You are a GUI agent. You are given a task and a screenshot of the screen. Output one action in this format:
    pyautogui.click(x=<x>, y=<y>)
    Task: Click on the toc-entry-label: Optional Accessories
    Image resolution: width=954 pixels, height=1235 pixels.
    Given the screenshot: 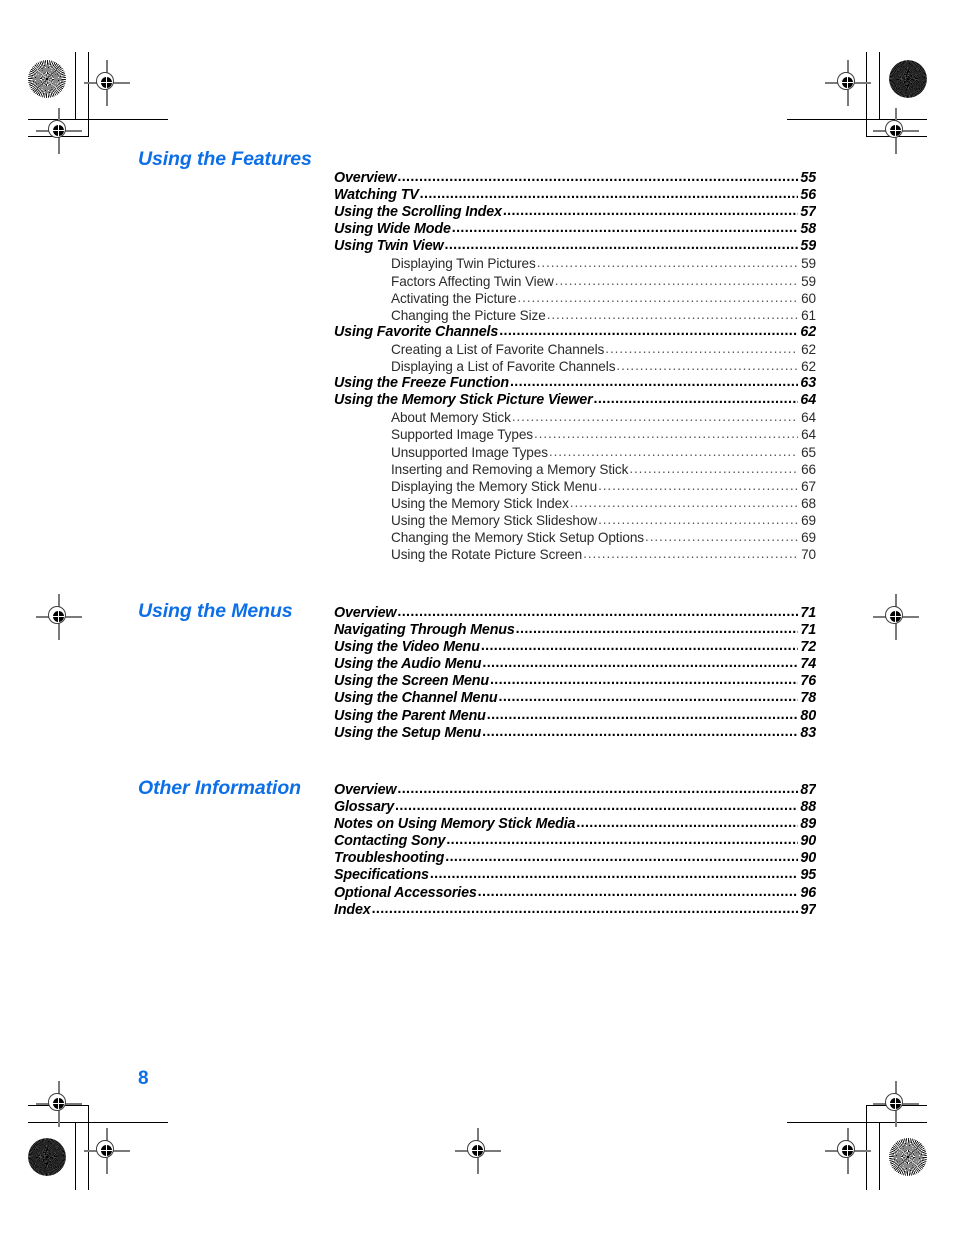 What is the action you would take?
    pyautogui.click(x=405, y=892)
    